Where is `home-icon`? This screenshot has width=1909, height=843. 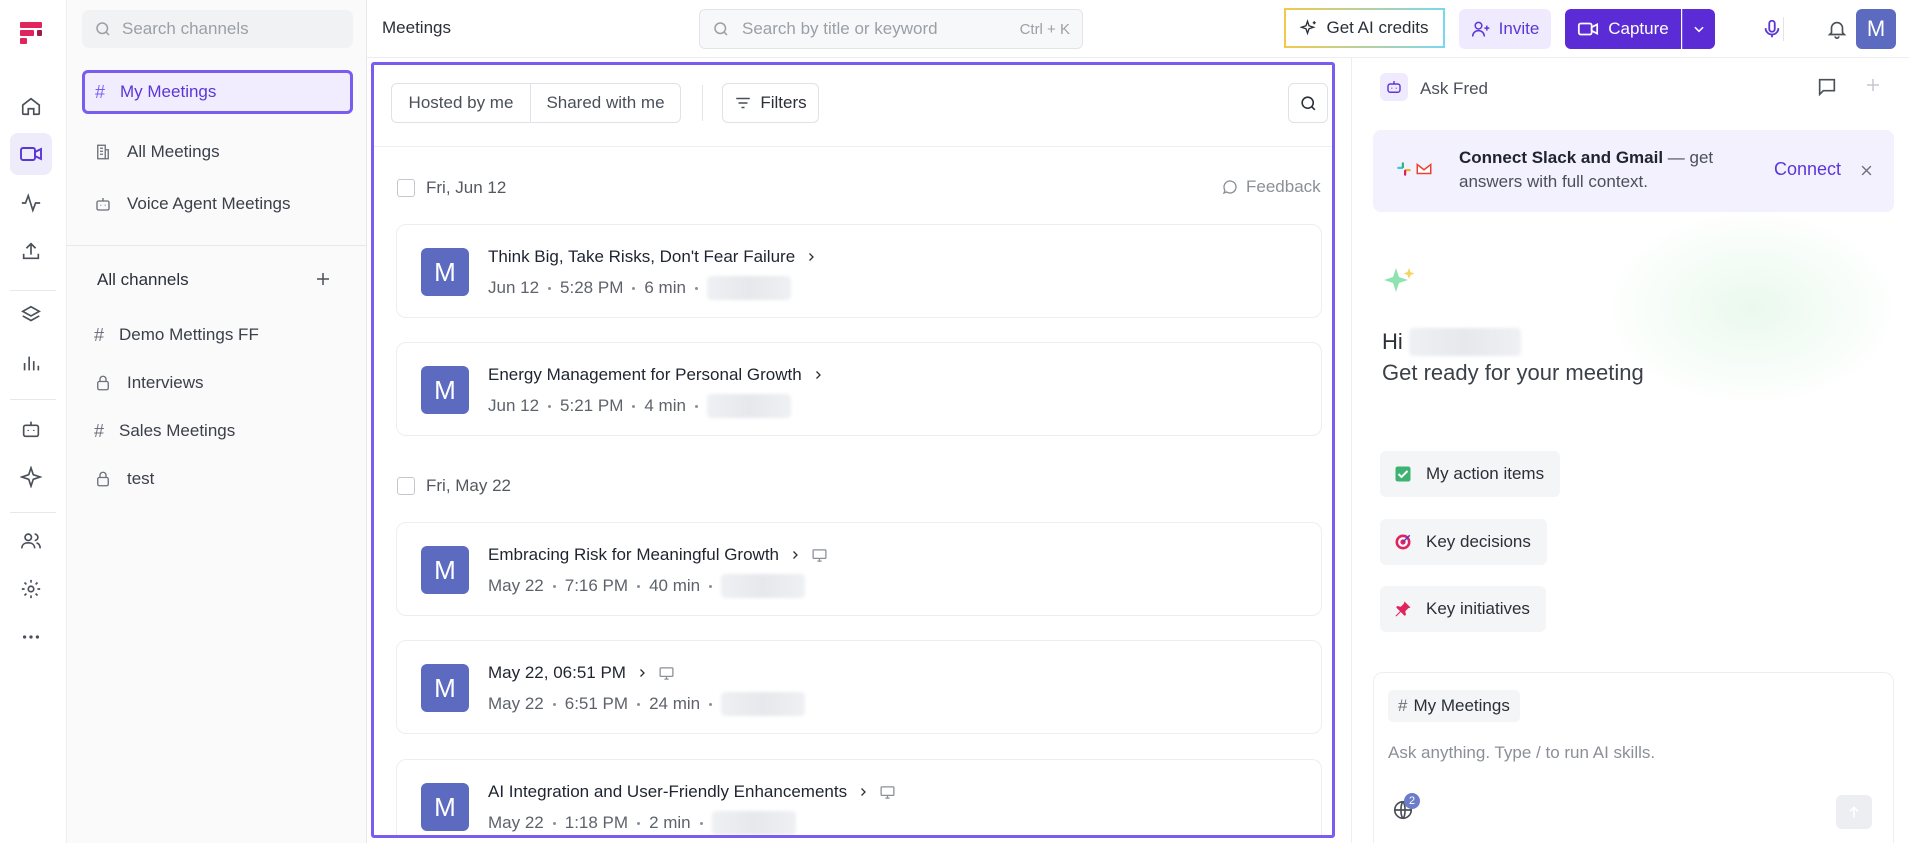 home-icon is located at coordinates (31, 106).